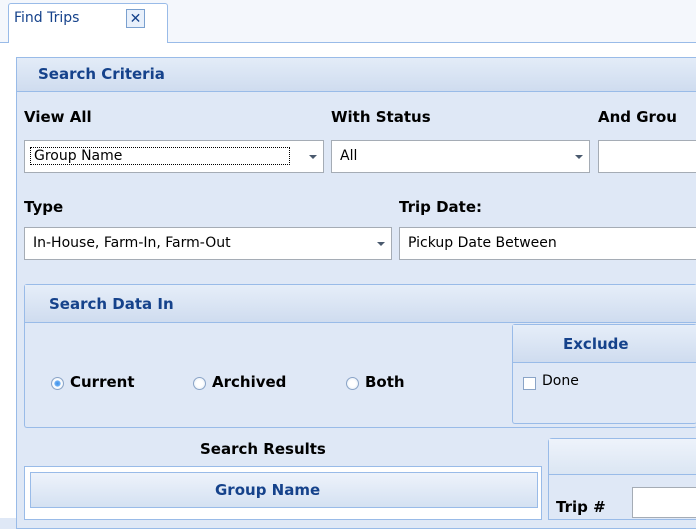 The width and height of the screenshot is (696, 529). I want to click on search-criteria-title: Search Criteria, so click(101, 74).